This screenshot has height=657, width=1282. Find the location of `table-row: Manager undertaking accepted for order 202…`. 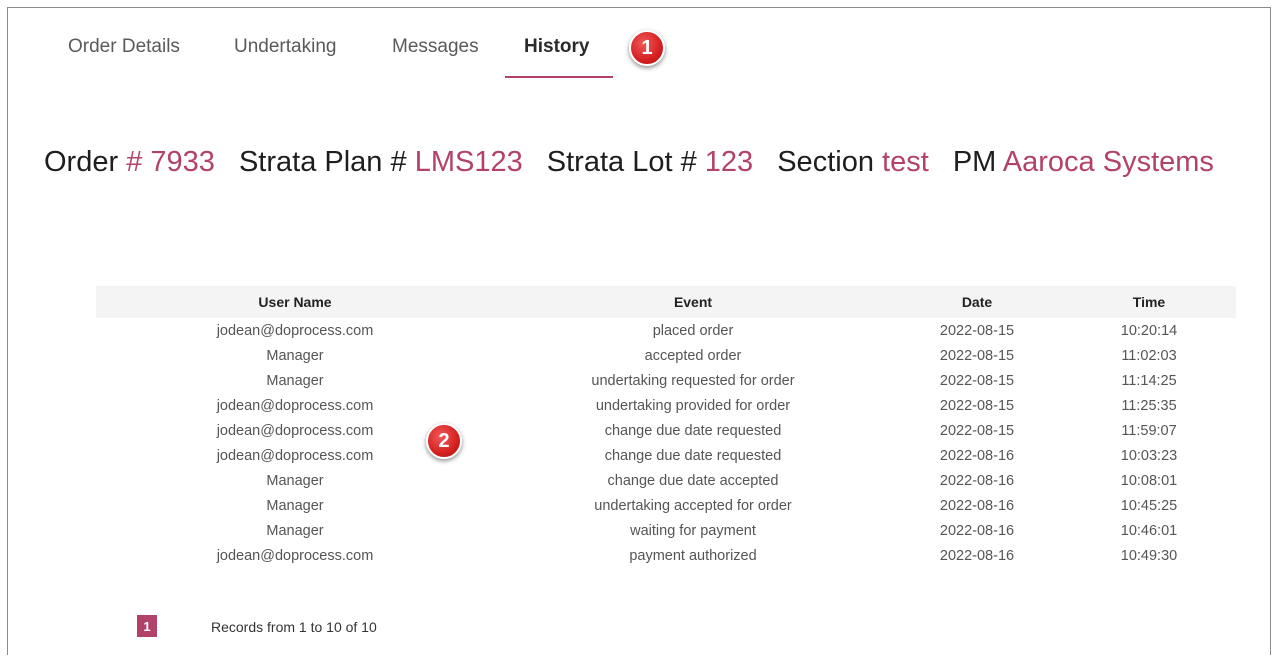

table-row: Manager undertaking accepted for order 202… is located at coordinates (666, 505).